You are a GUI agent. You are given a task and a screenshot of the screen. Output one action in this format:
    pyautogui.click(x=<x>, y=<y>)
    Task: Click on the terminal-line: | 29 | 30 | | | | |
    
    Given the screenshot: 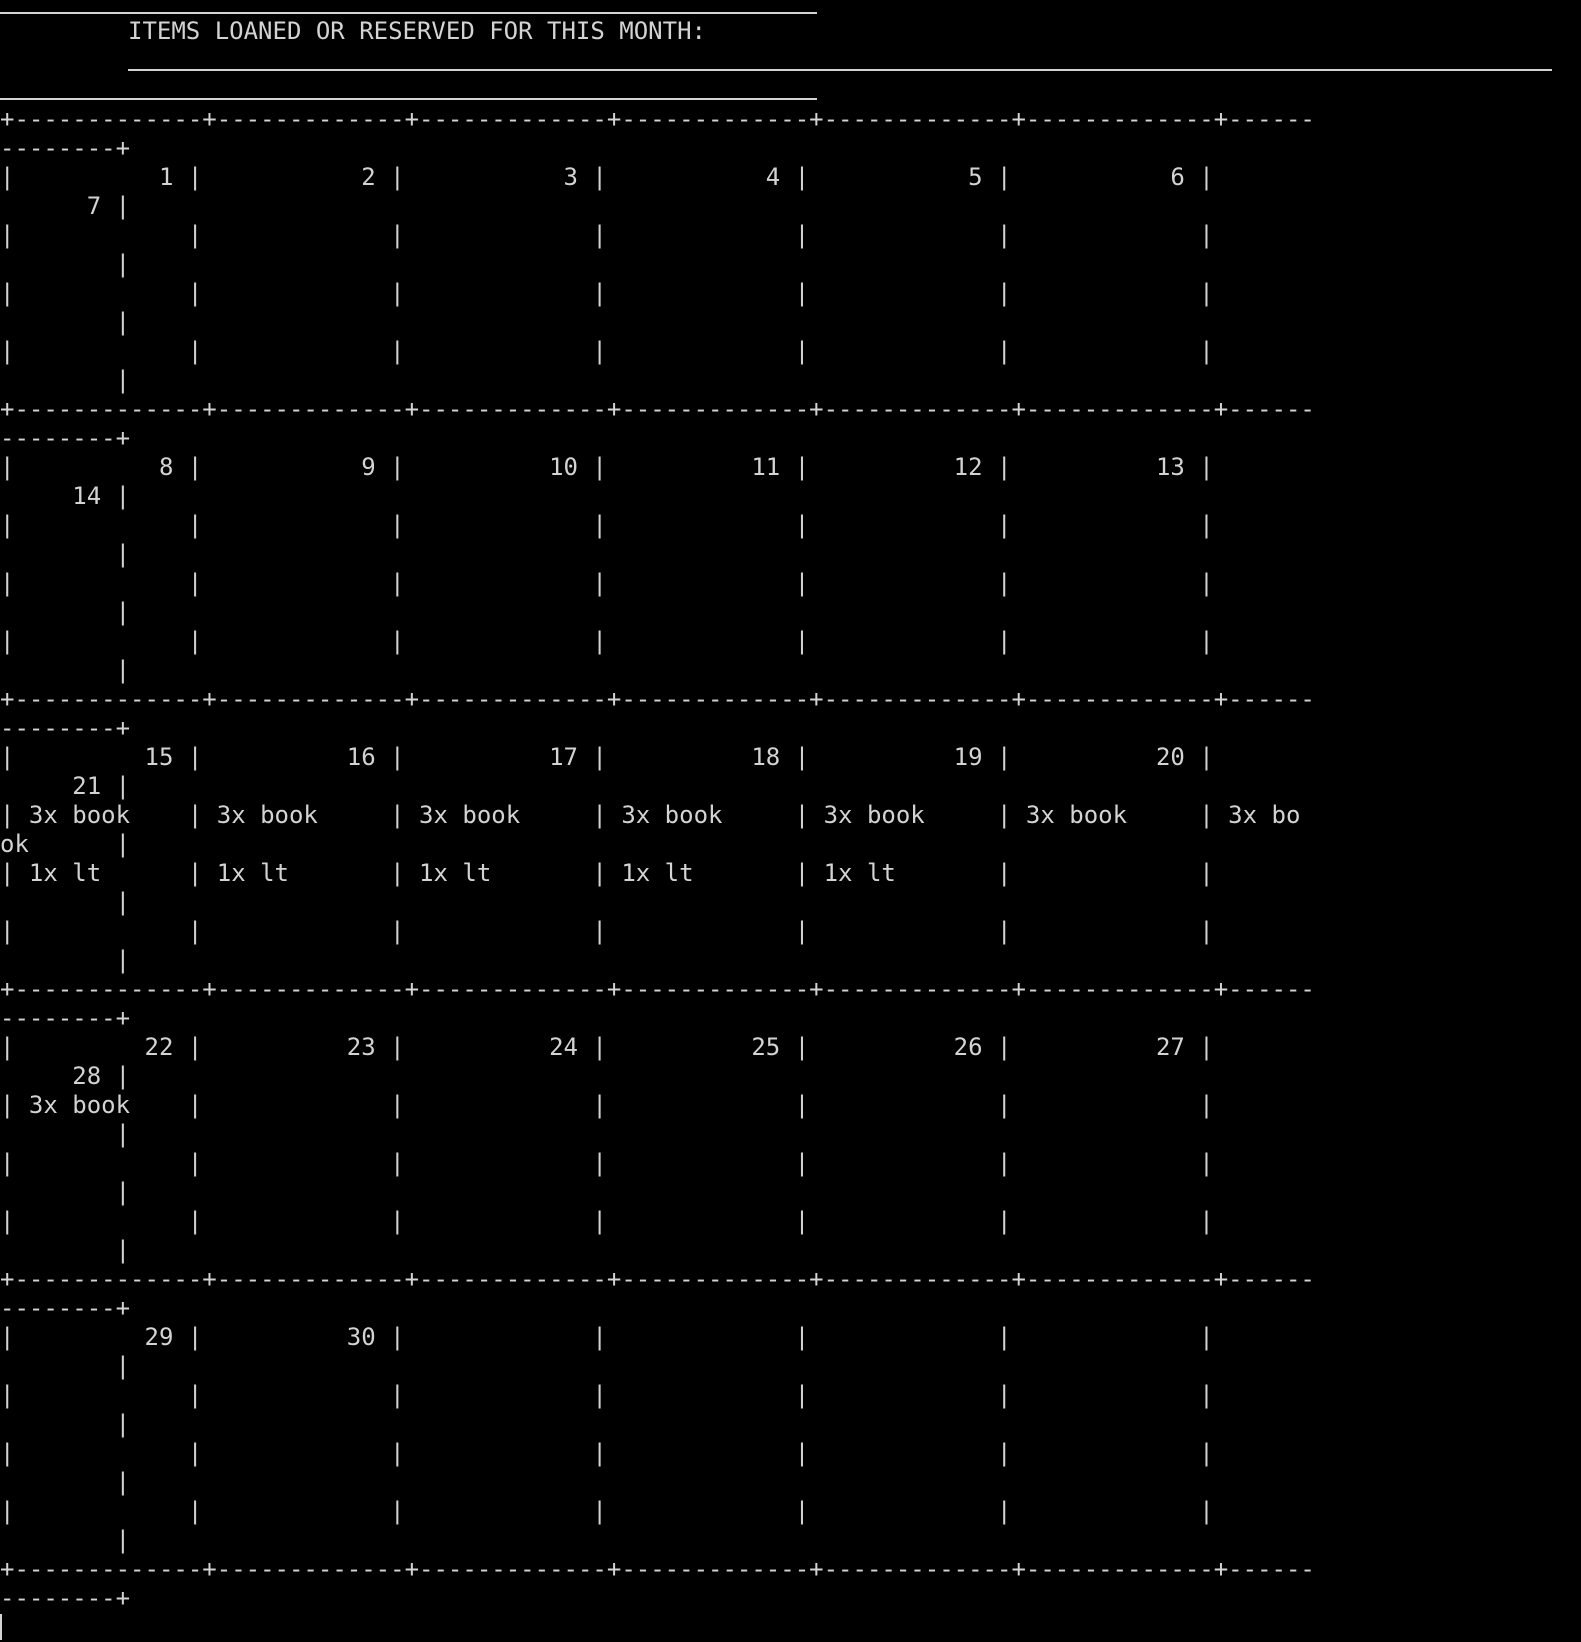 What is the action you would take?
    pyautogui.click(x=607, y=1337)
    